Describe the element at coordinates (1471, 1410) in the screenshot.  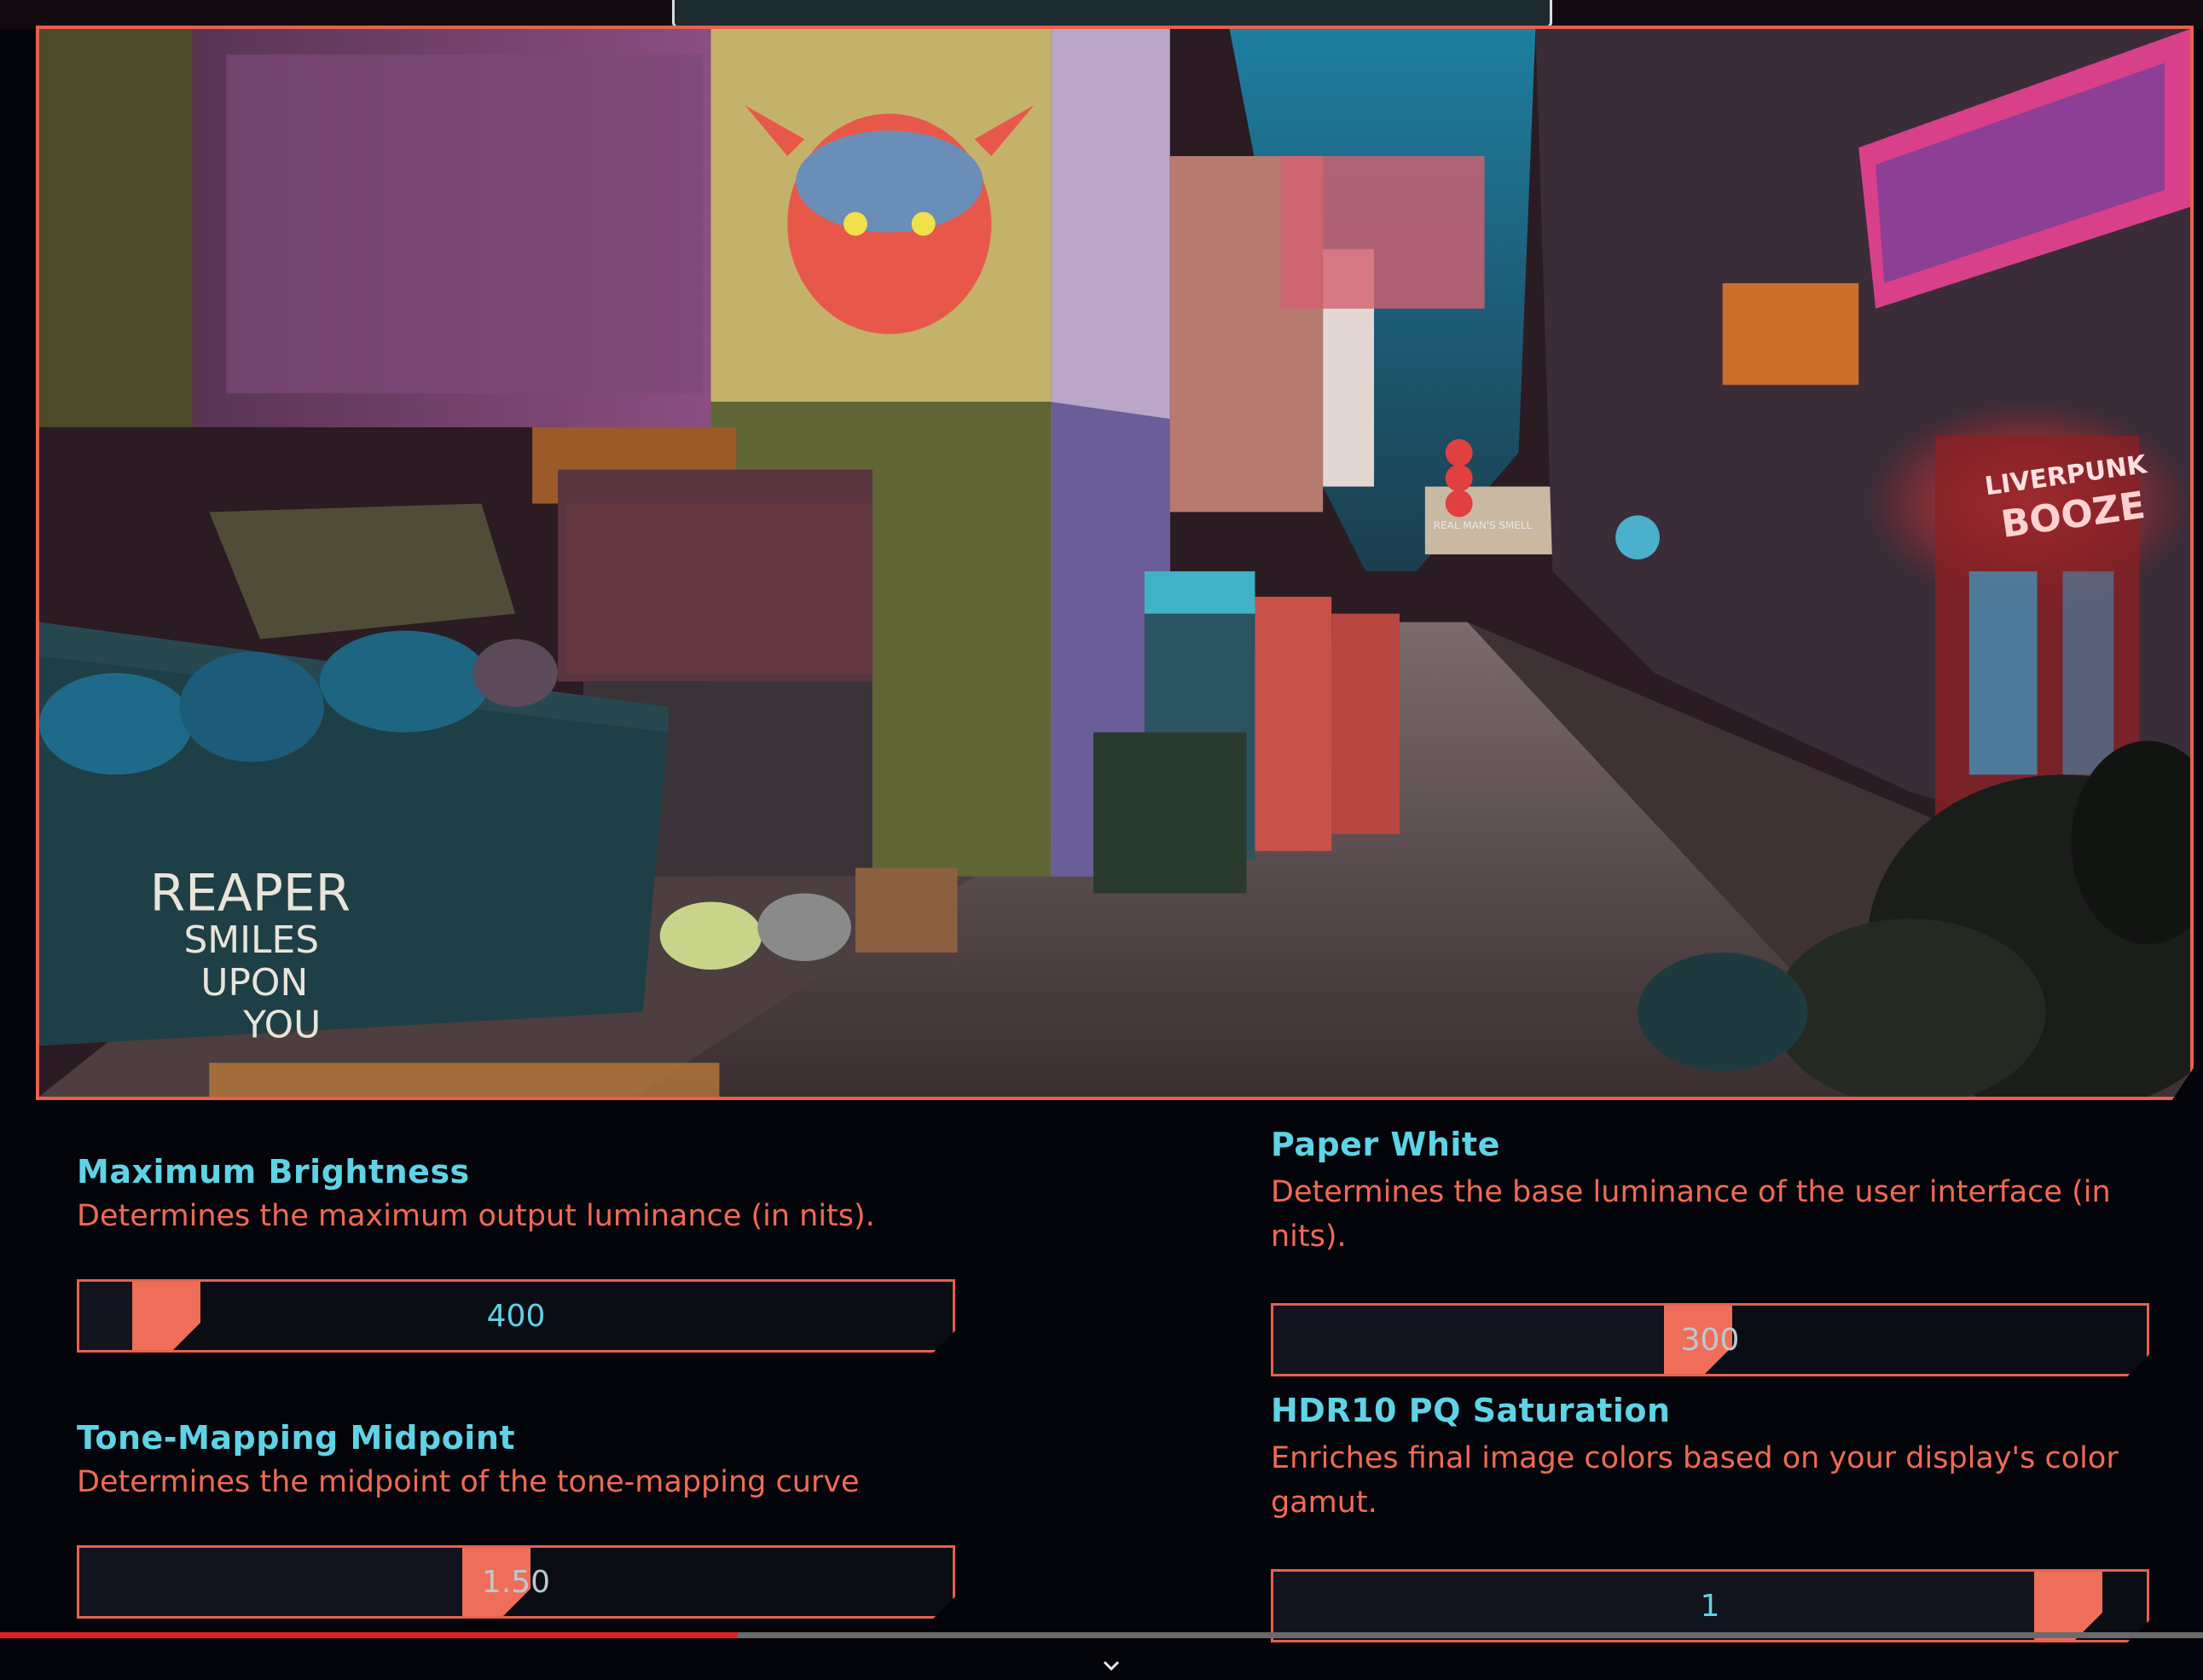
I see `hdr10-saturation-title: HDR10 PQ Saturation` at that location.